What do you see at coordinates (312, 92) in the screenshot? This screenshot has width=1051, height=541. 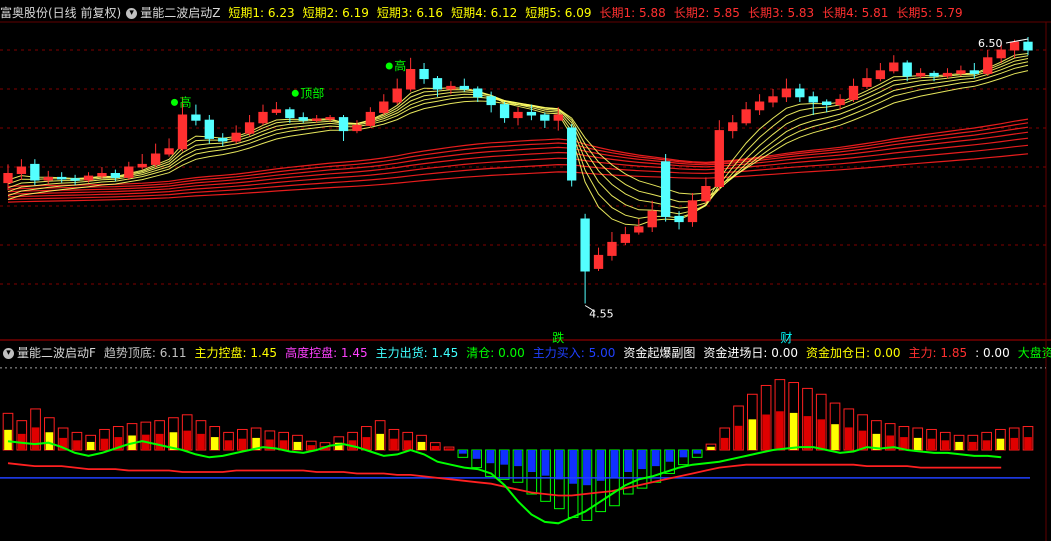 I see `annotation-1: 顶部` at bounding box center [312, 92].